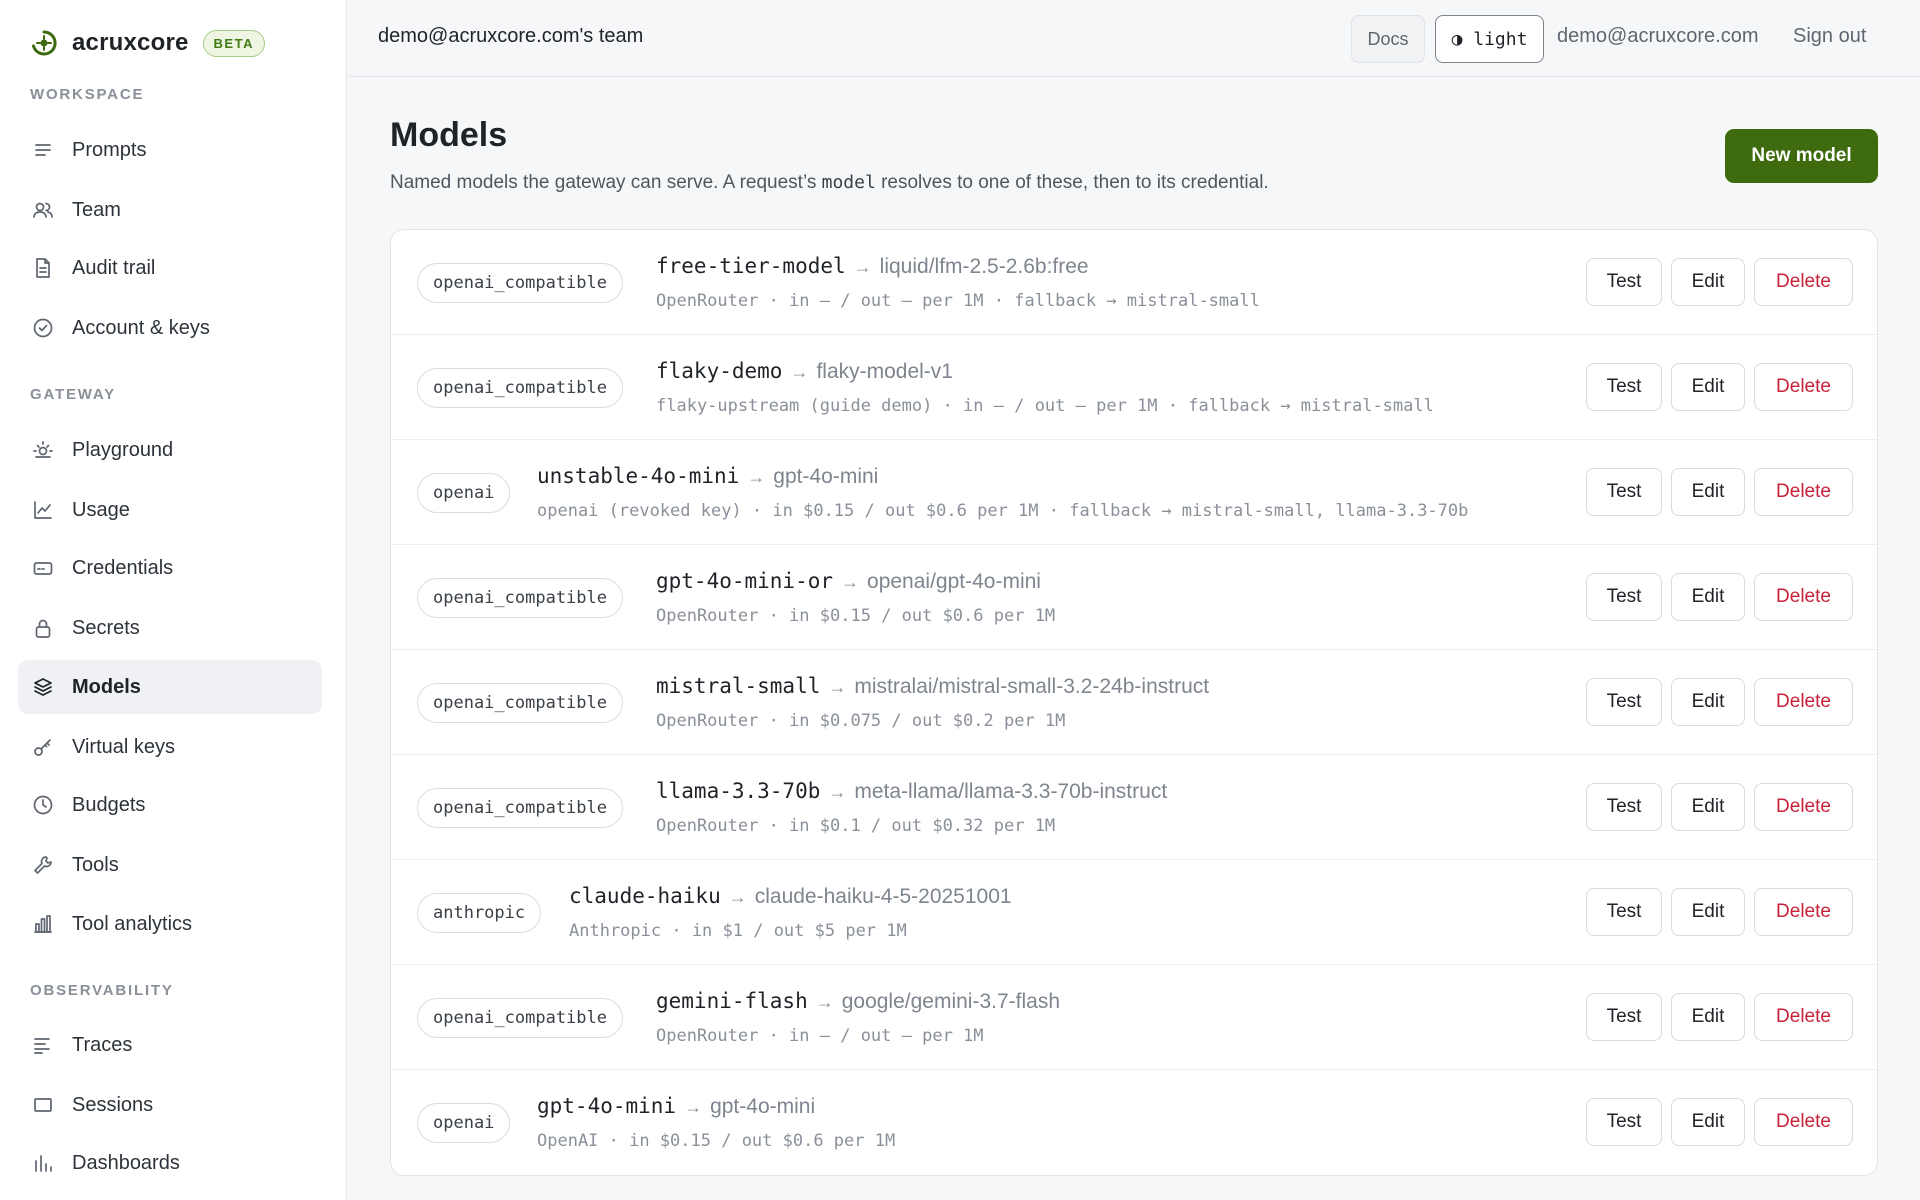 Image resolution: width=1920 pixels, height=1200 pixels. What do you see at coordinates (170, 865) in the screenshot?
I see `sidebar-item-tools: Tools` at bounding box center [170, 865].